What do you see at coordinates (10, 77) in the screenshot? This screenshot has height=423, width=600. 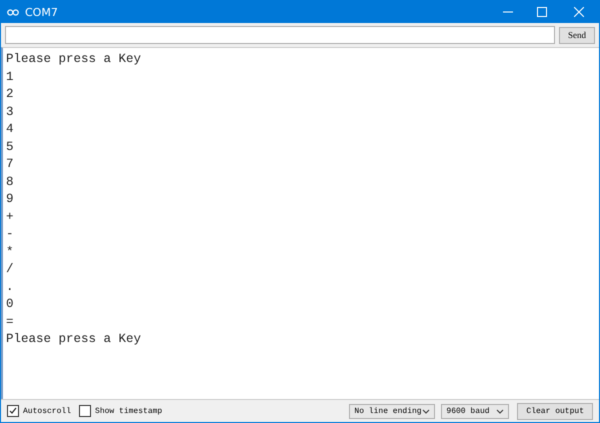 I see `output-line: 1` at bounding box center [10, 77].